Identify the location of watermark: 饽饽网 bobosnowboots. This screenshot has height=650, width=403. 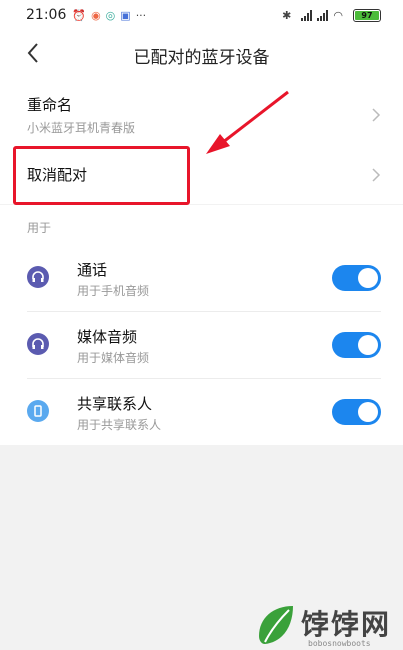
(328, 625).